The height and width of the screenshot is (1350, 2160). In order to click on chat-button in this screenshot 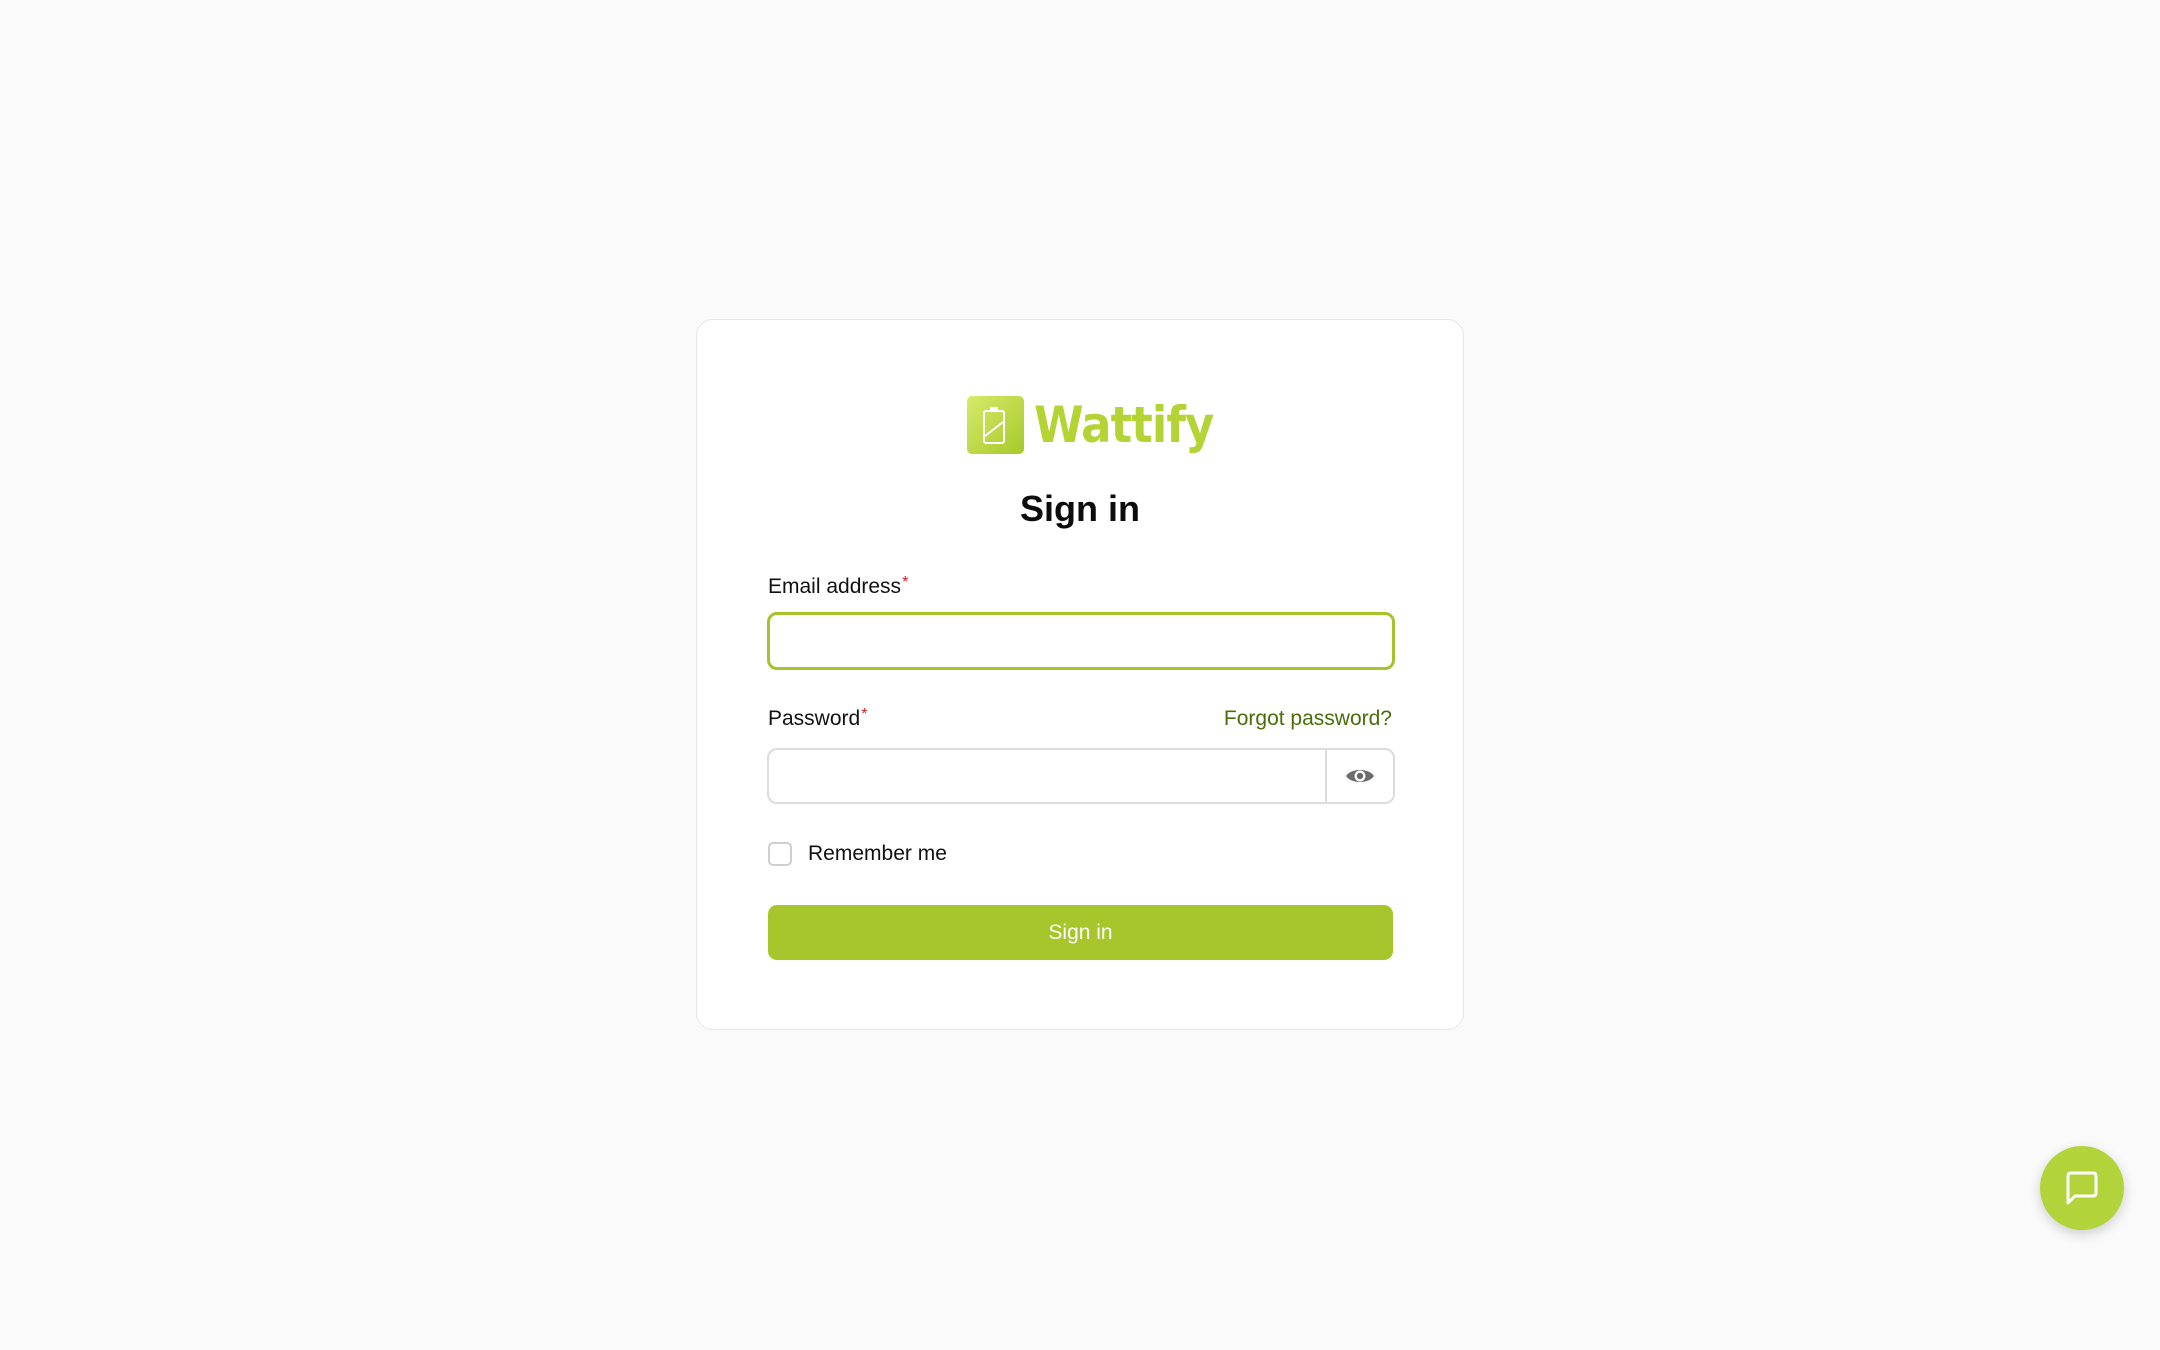, I will do `click(2082, 1188)`.